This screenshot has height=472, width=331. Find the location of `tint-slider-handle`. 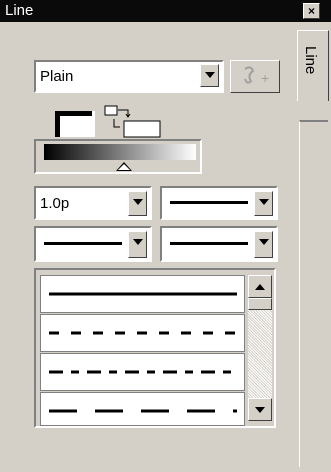

tint-slider-handle is located at coordinates (124, 166).